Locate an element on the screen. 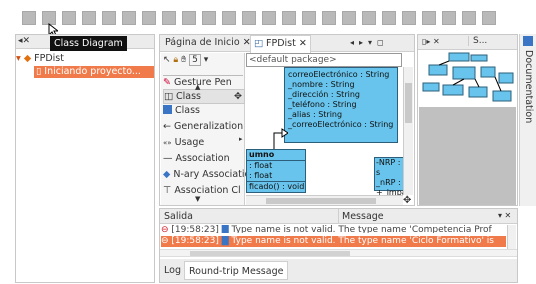 The width and height of the screenshot is (536, 284). build-icon is located at coordinates (209, 18).